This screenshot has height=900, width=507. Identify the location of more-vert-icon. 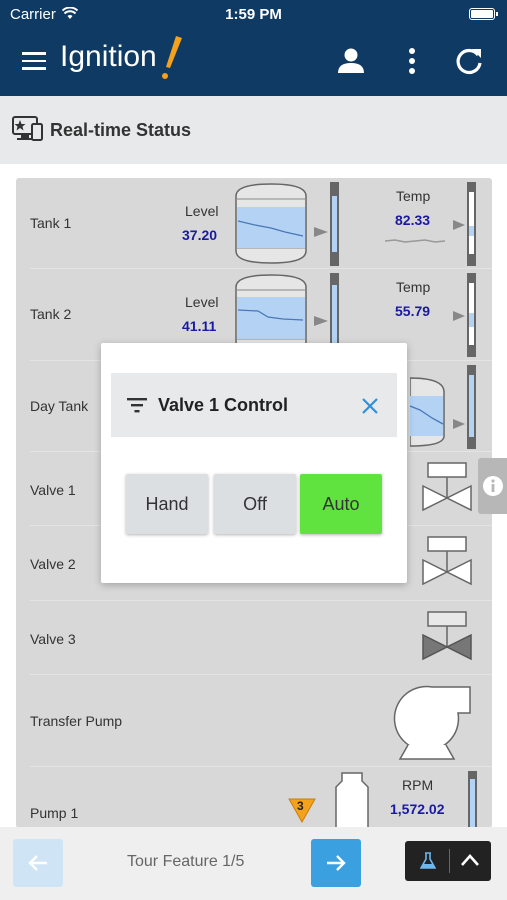
(412, 61).